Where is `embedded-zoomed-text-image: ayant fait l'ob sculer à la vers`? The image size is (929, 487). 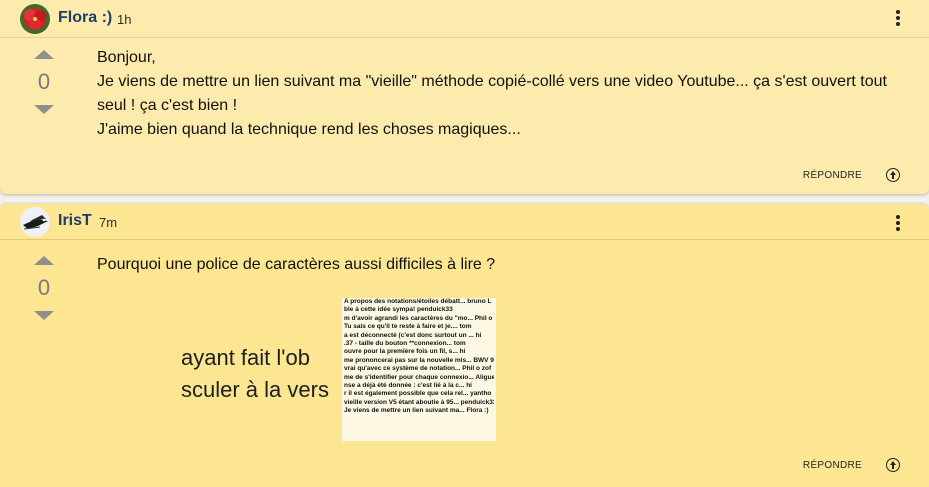
embedded-zoomed-text-image: ayant fait l'ob sculer à la vers is located at coordinates (255, 376).